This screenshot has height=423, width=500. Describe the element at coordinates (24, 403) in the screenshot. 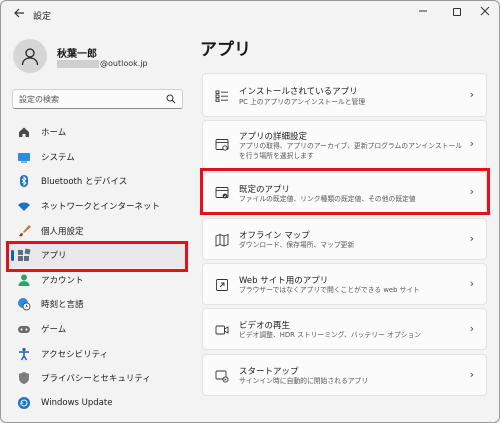

I see `update-icon` at that location.